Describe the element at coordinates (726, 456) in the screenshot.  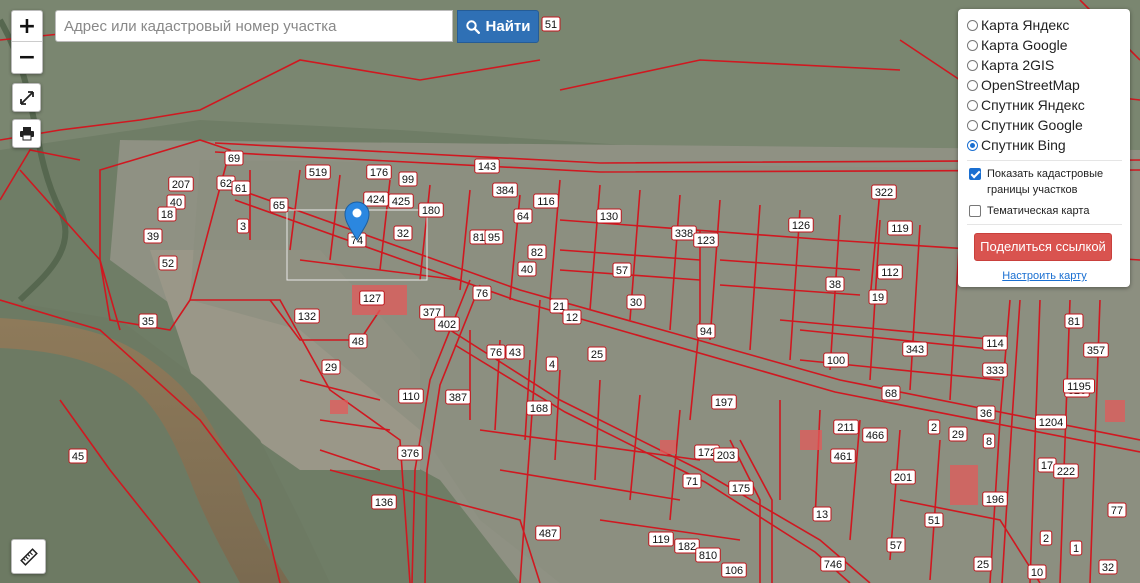
I see `parcel-number: 203` at that location.